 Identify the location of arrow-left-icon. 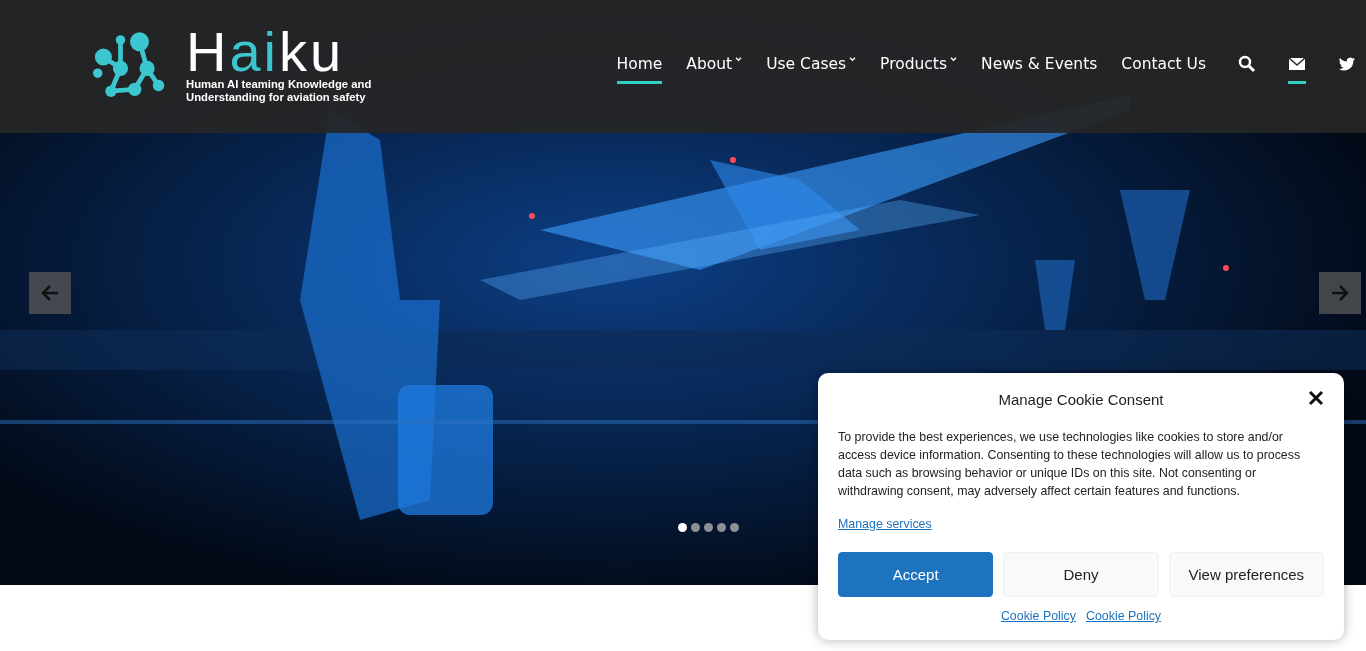
(50, 293).